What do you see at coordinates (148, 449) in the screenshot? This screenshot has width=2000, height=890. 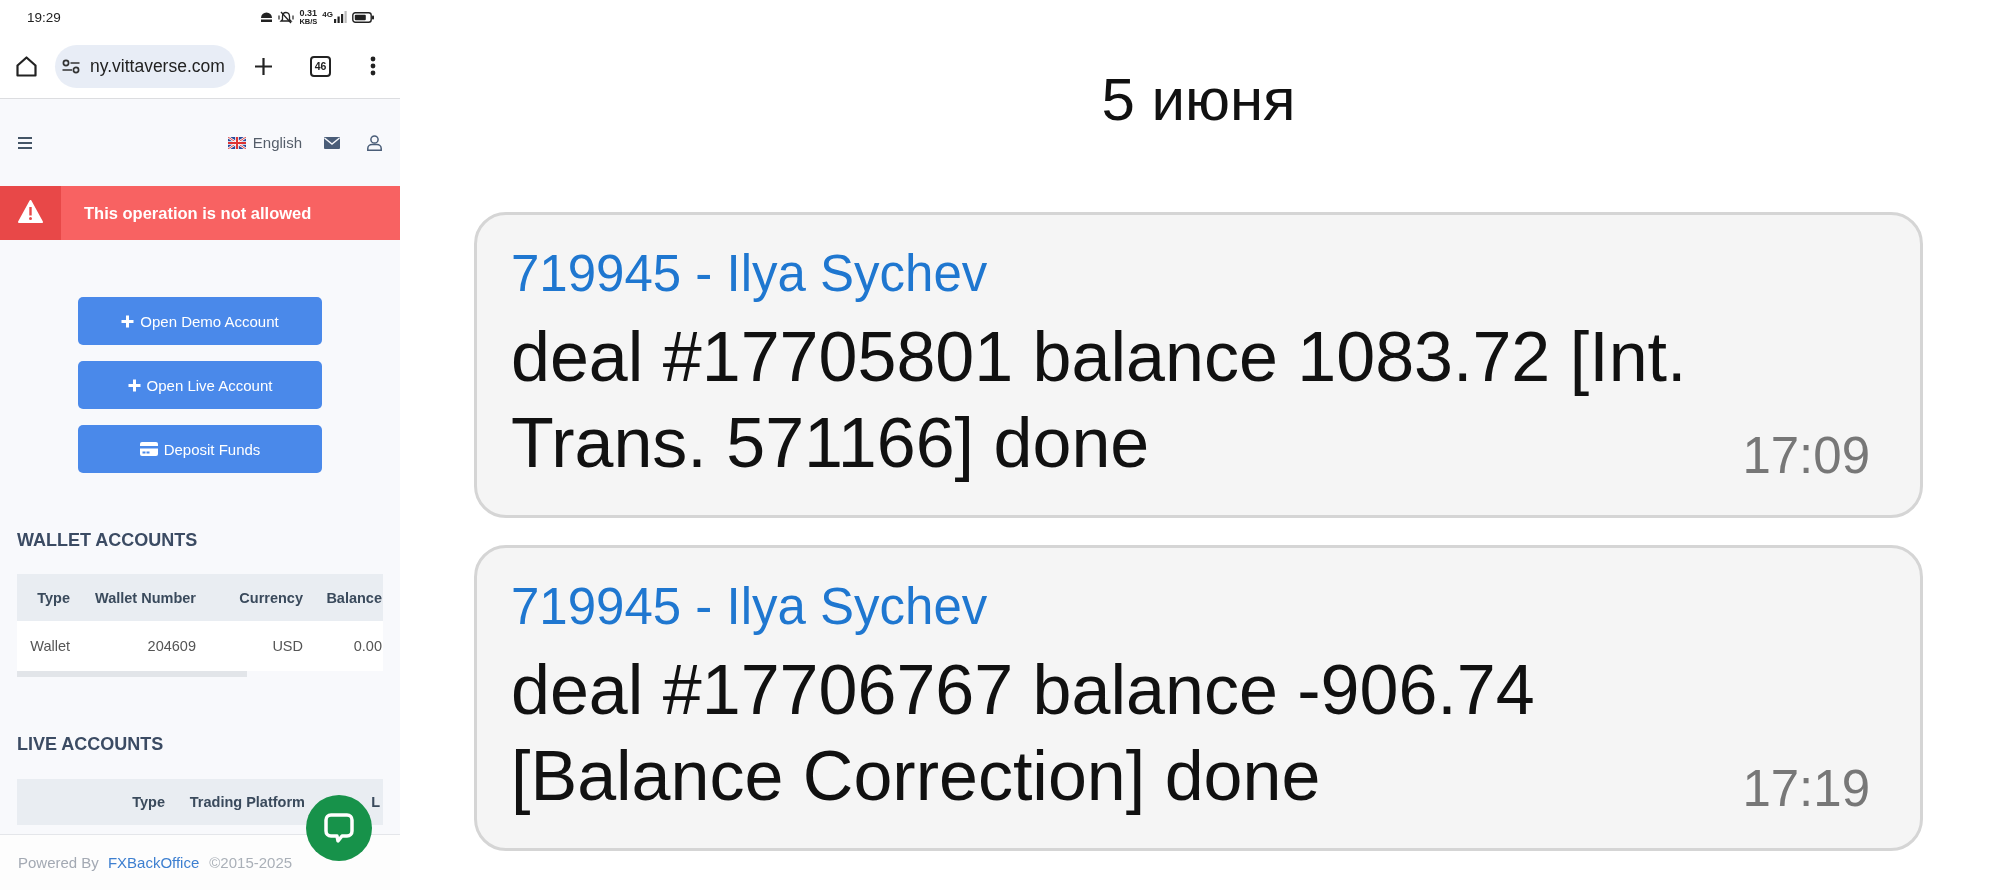 I see `card-icon` at bounding box center [148, 449].